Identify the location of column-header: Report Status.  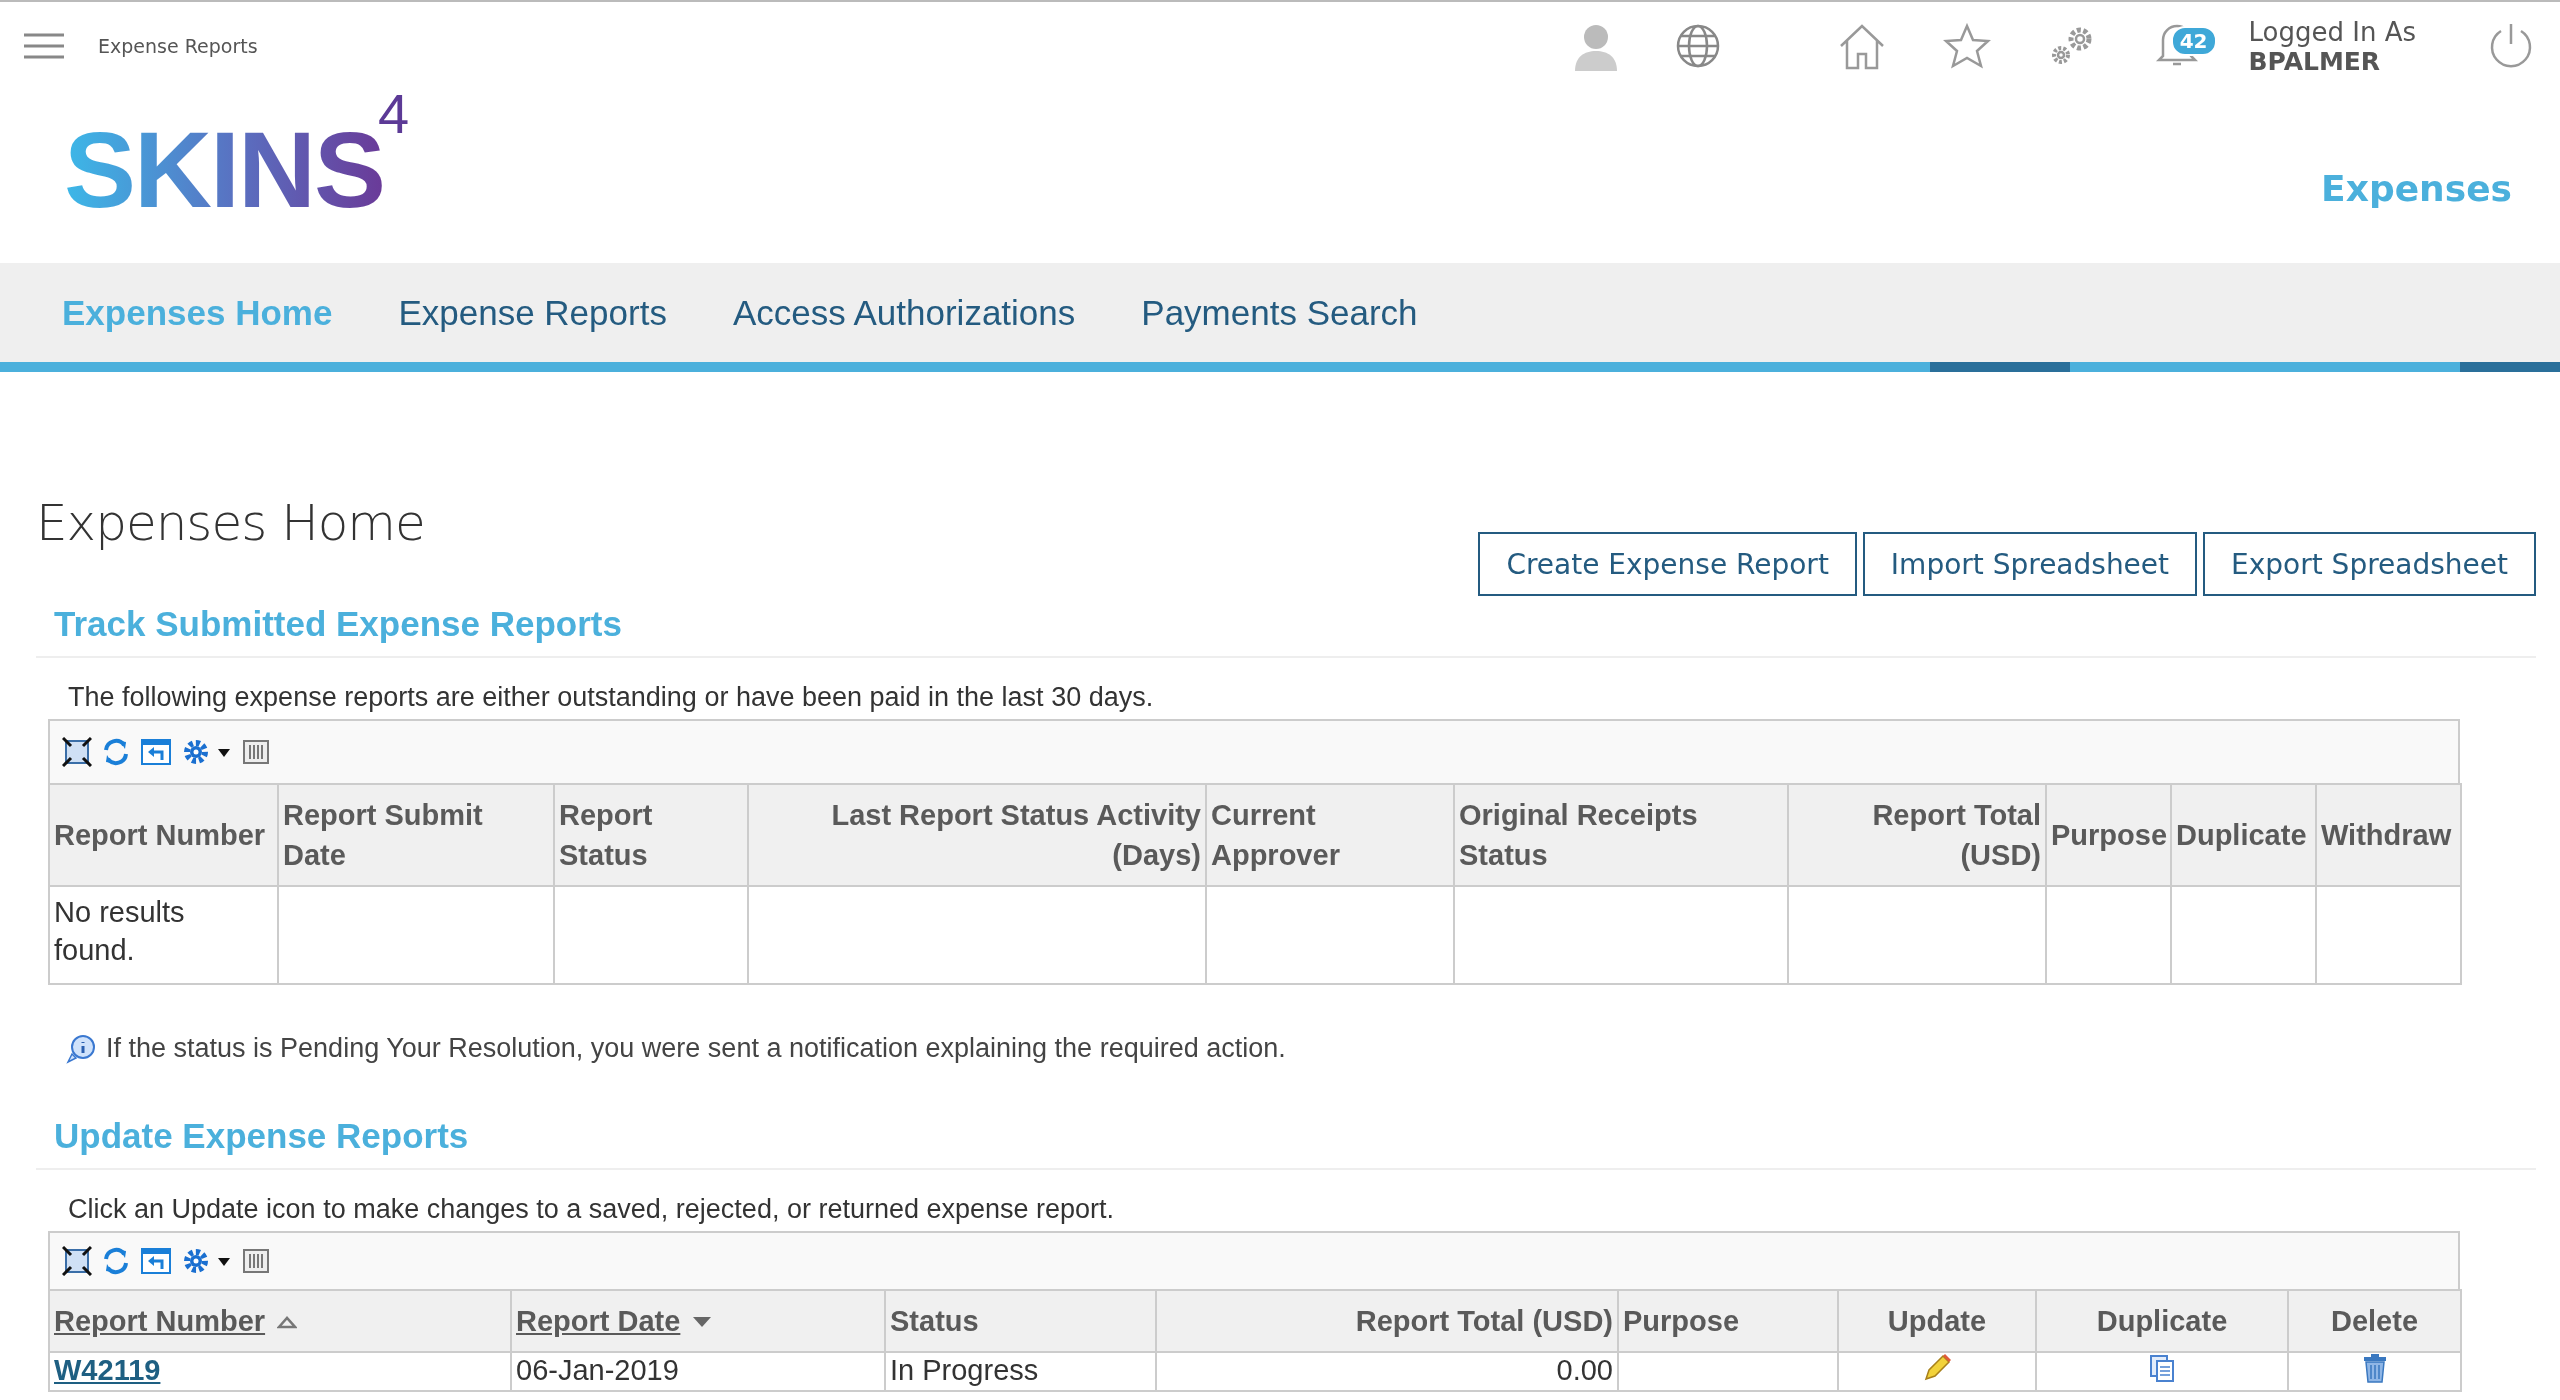
(651, 835).